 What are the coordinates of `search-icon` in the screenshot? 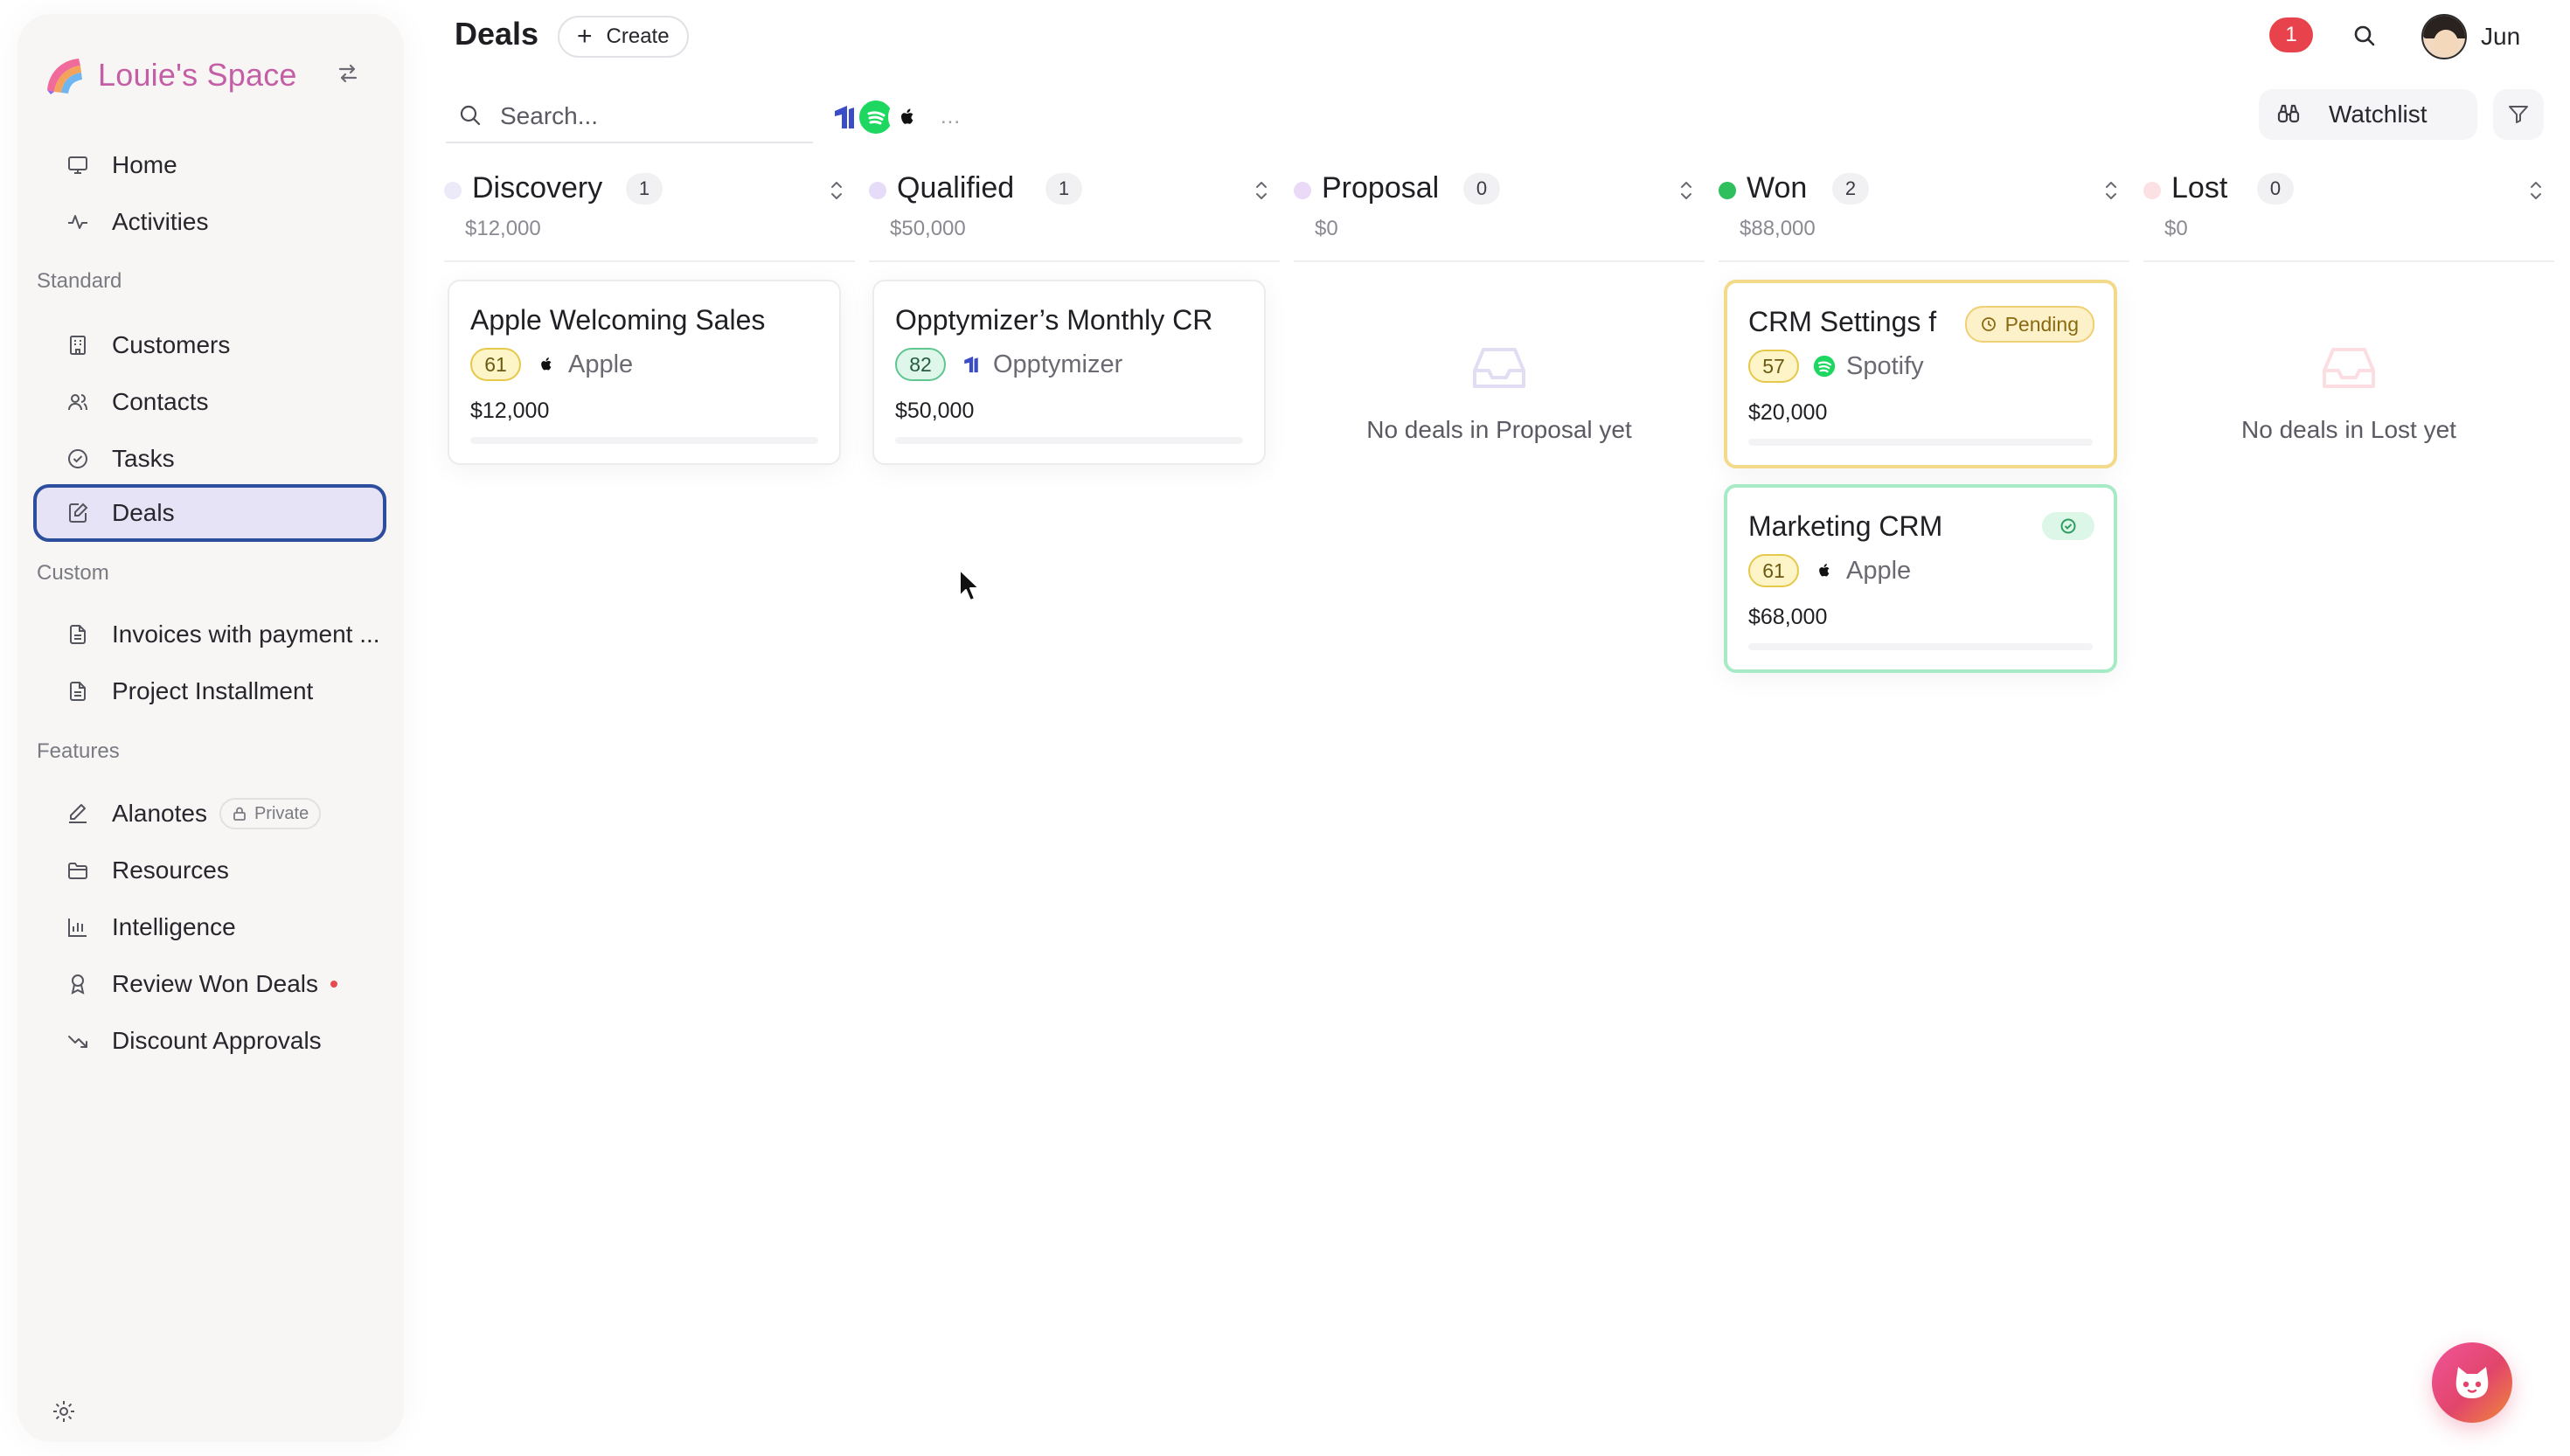 It's located at (471, 116).